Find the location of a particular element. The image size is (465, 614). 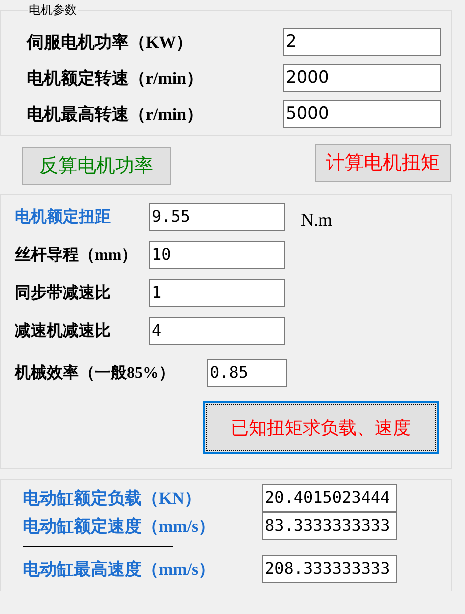

input-field: 2000 is located at coordinates (362, 78).